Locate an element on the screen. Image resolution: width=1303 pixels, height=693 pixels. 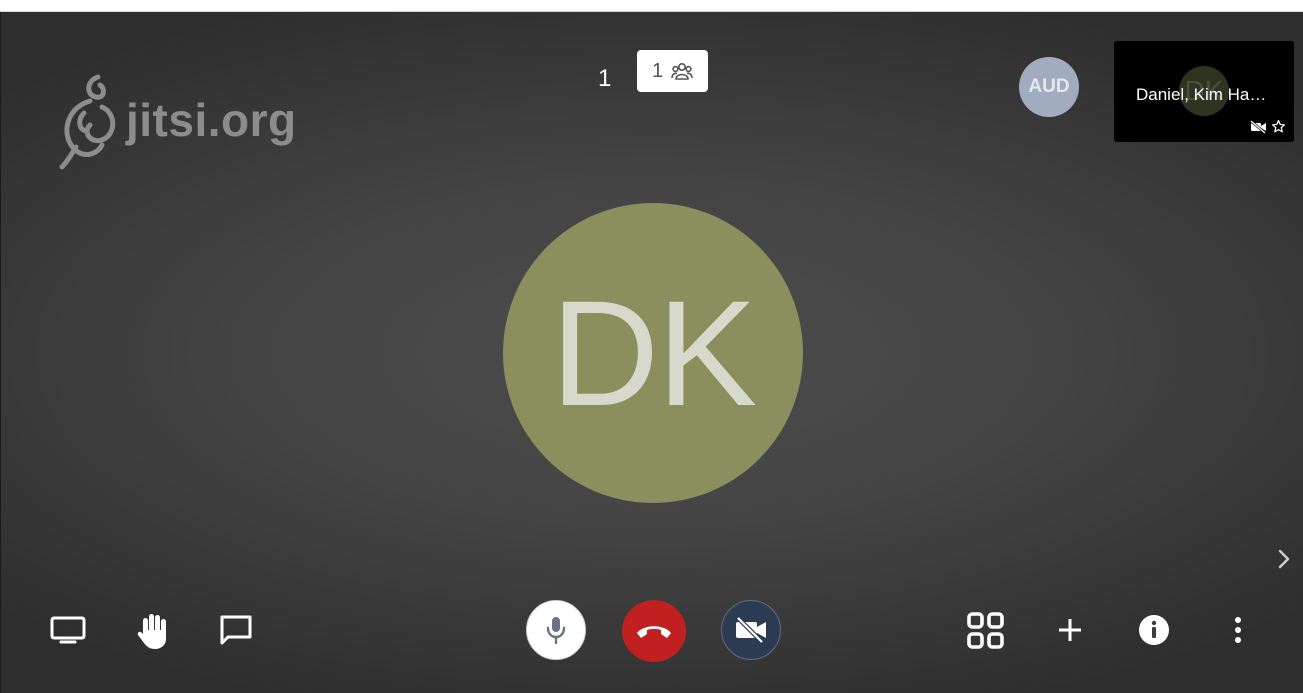
more-vertical-icon is located at coordinates (1238, 630).